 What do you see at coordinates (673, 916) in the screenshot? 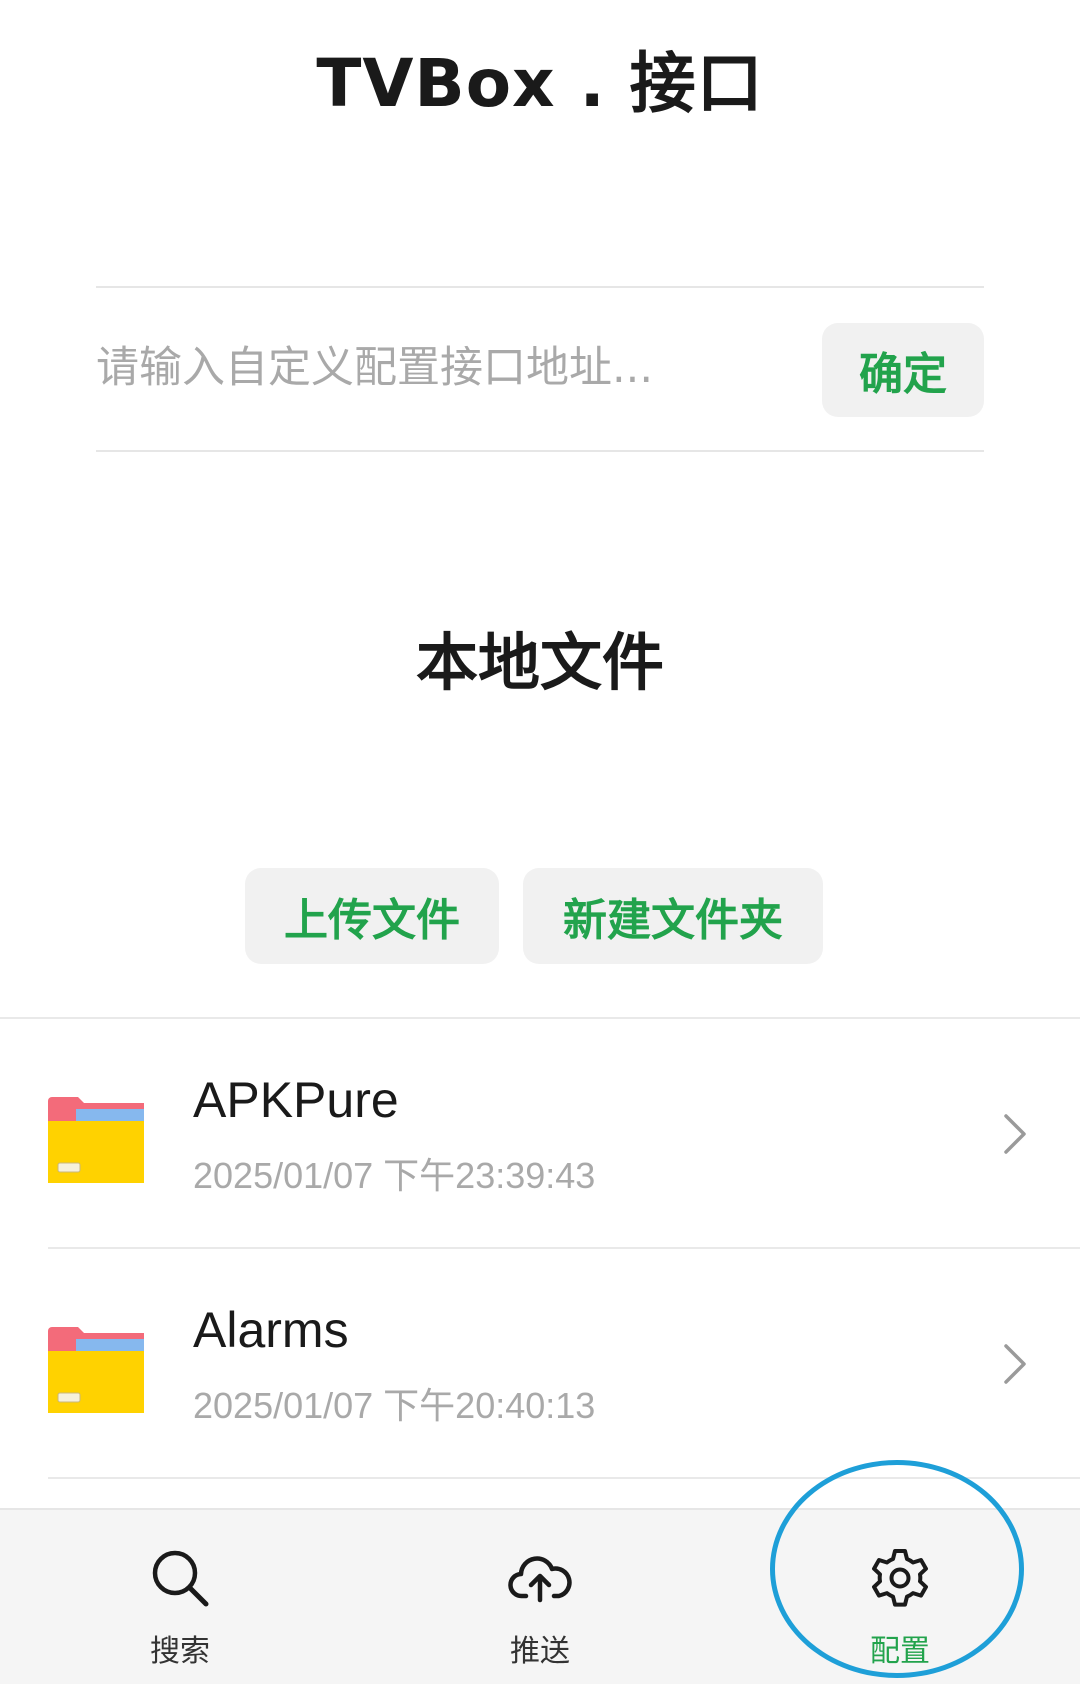
I see `new-folder-button: 新建文件夹` at bounding box center [673, 916].